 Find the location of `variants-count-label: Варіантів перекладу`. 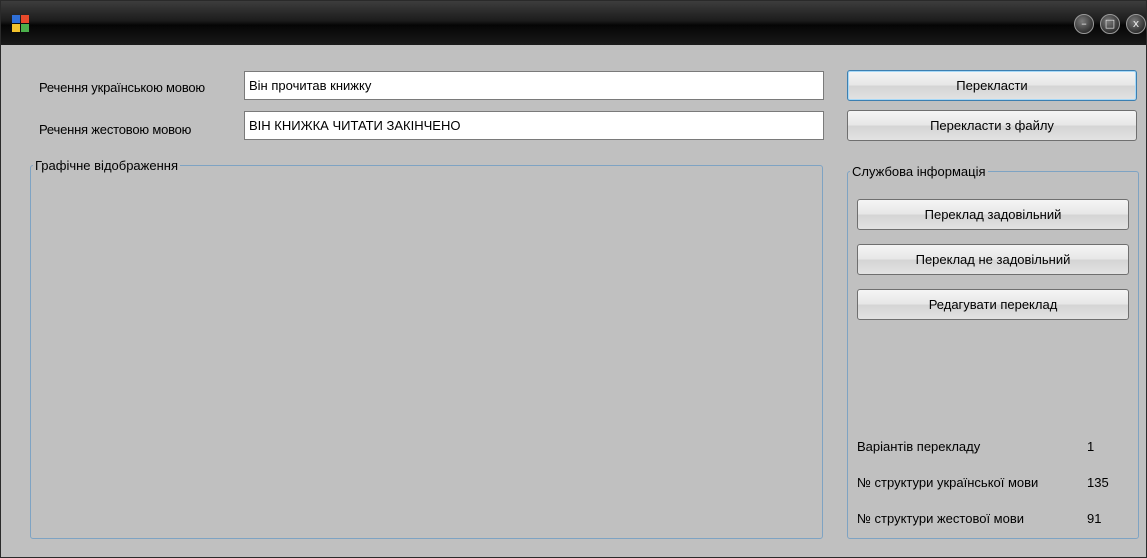

variants-count-label: Варіантів перекладу is located at coordinates (919, 446).